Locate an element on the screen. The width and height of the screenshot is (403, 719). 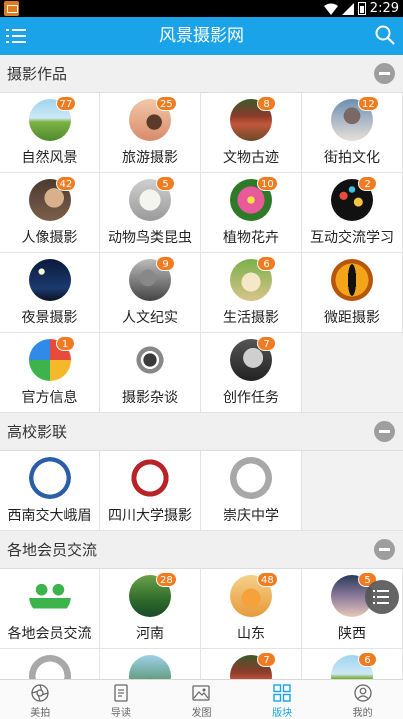
tab-guide: 导读 is located at coordinates (121, 699).